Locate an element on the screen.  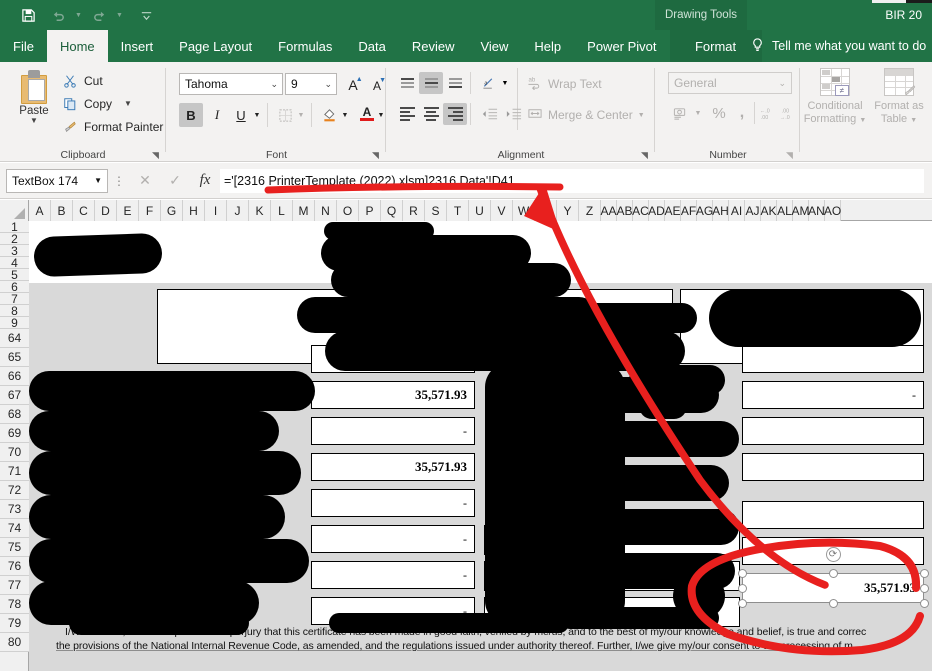
column-header-O: O is located at coordinates (348, 210).